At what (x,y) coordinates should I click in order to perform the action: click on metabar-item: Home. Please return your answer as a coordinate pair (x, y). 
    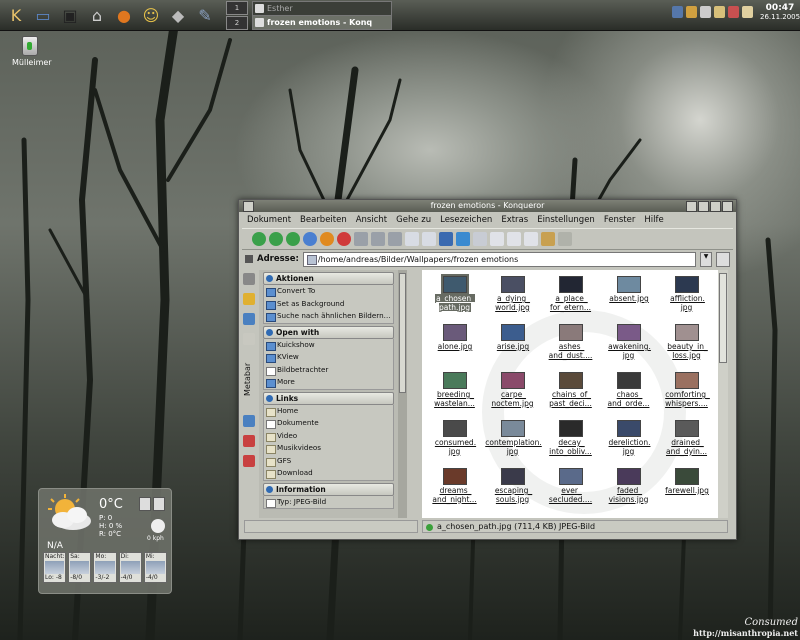
    Looking at the image, I should click on (328, 411).